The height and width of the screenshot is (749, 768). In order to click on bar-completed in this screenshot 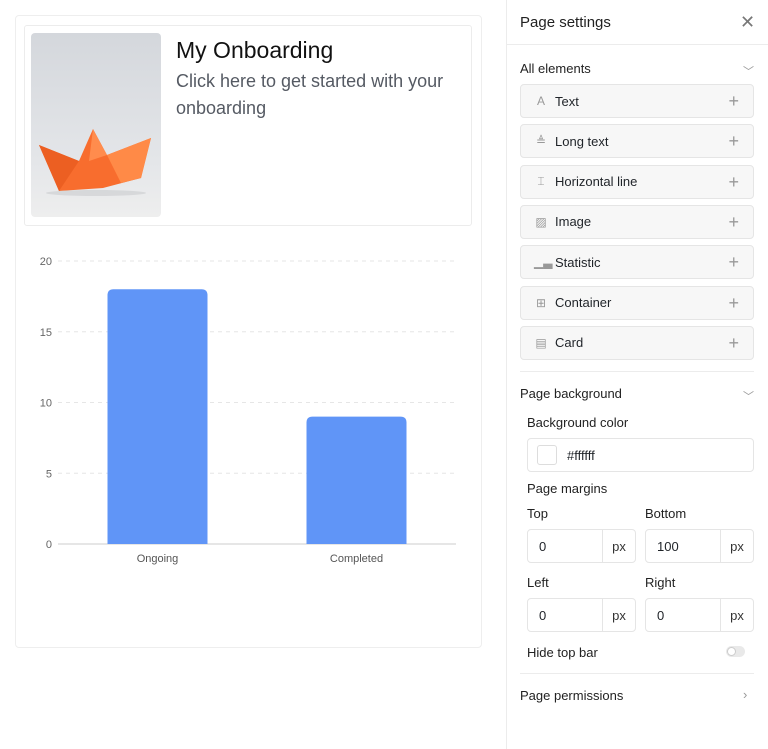, I will do `click(356, 480)`.